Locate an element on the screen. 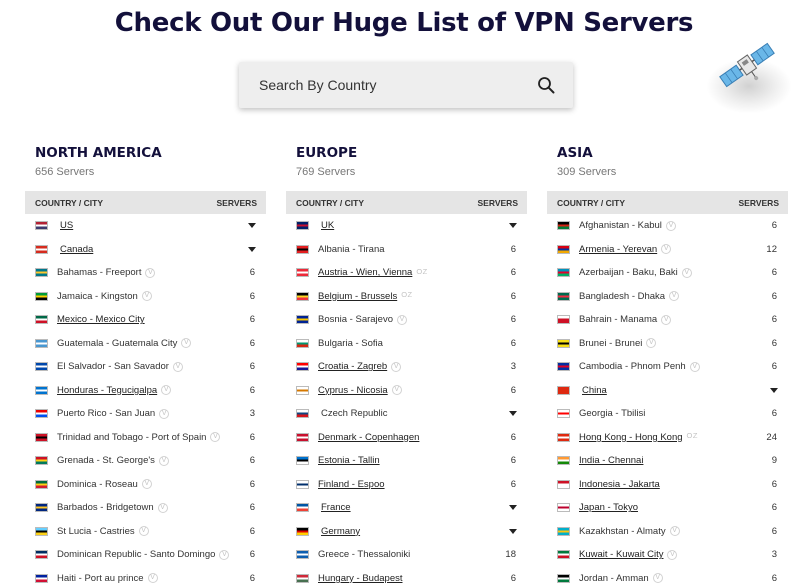 This screenshot has width=808, height=585. server-row: Bulgaria - Sofia 6 is located at coordinates (406, 344).